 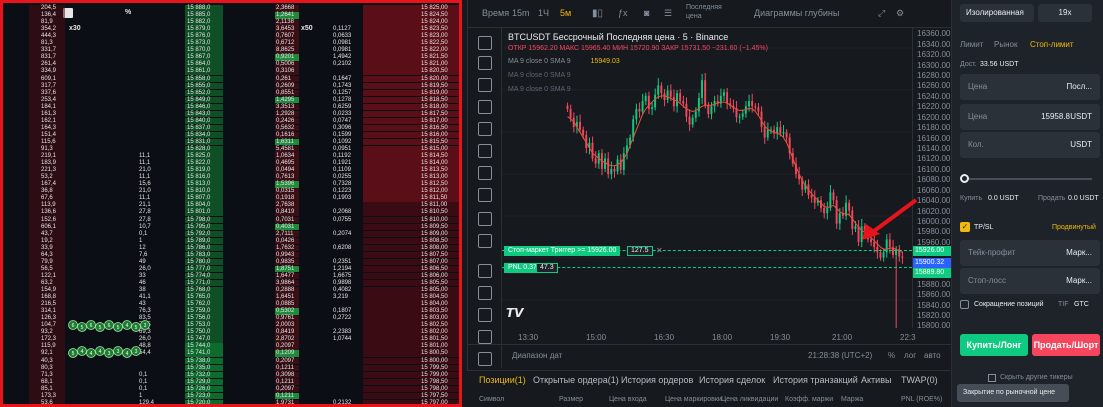 I want to click on dom-price: 15 792,0, so click(x=204, y=234).